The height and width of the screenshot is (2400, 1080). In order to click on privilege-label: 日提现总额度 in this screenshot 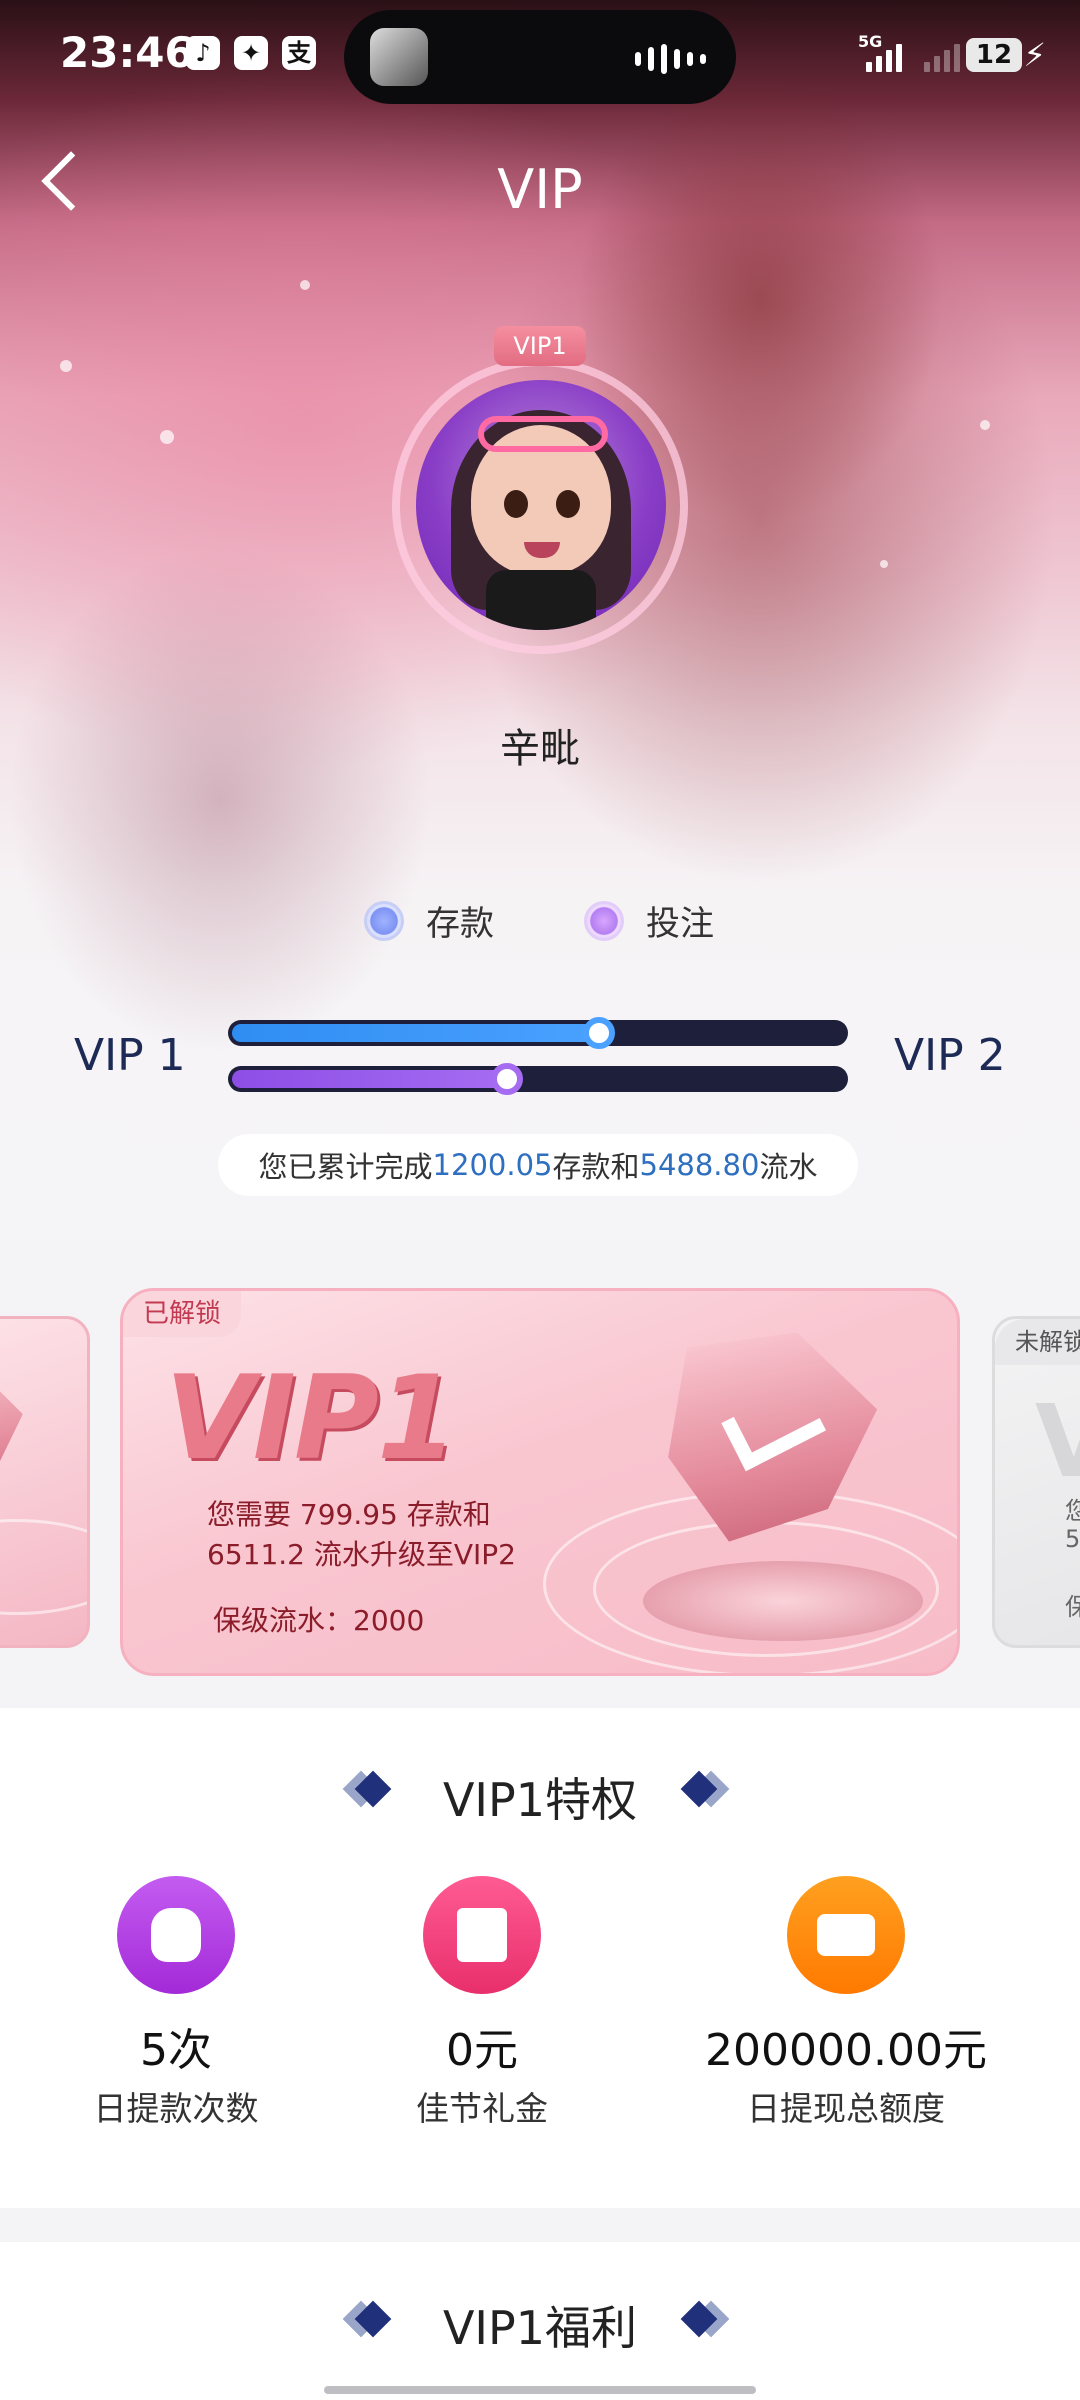, I will do `click(846, 2108)`.